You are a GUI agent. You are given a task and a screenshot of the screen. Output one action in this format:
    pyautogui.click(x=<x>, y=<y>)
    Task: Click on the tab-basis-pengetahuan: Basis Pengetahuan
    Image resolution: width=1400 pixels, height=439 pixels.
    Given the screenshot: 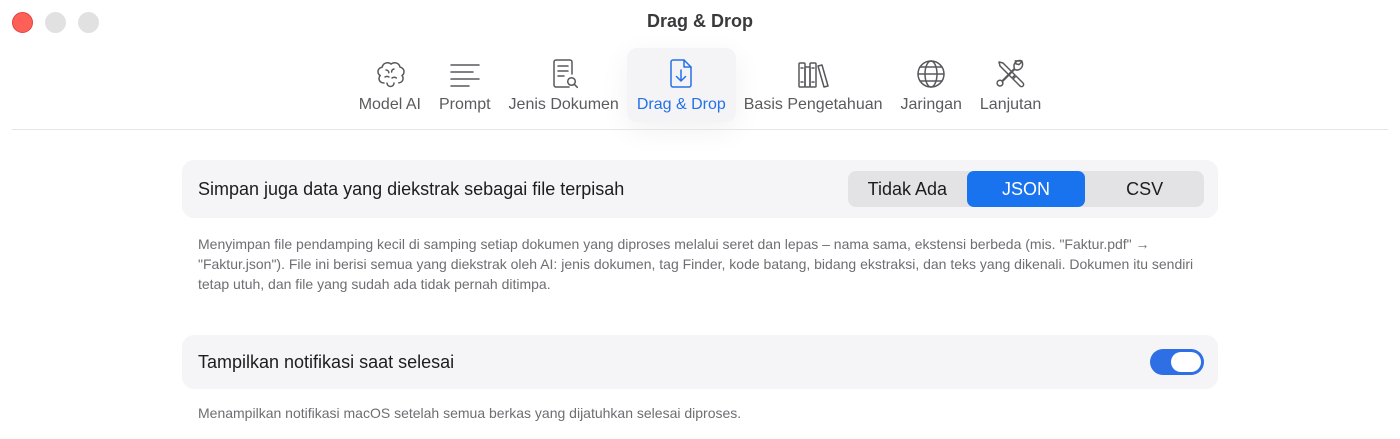 What is the action you would take?
    pyautogui.click(x=813, y=85)
    